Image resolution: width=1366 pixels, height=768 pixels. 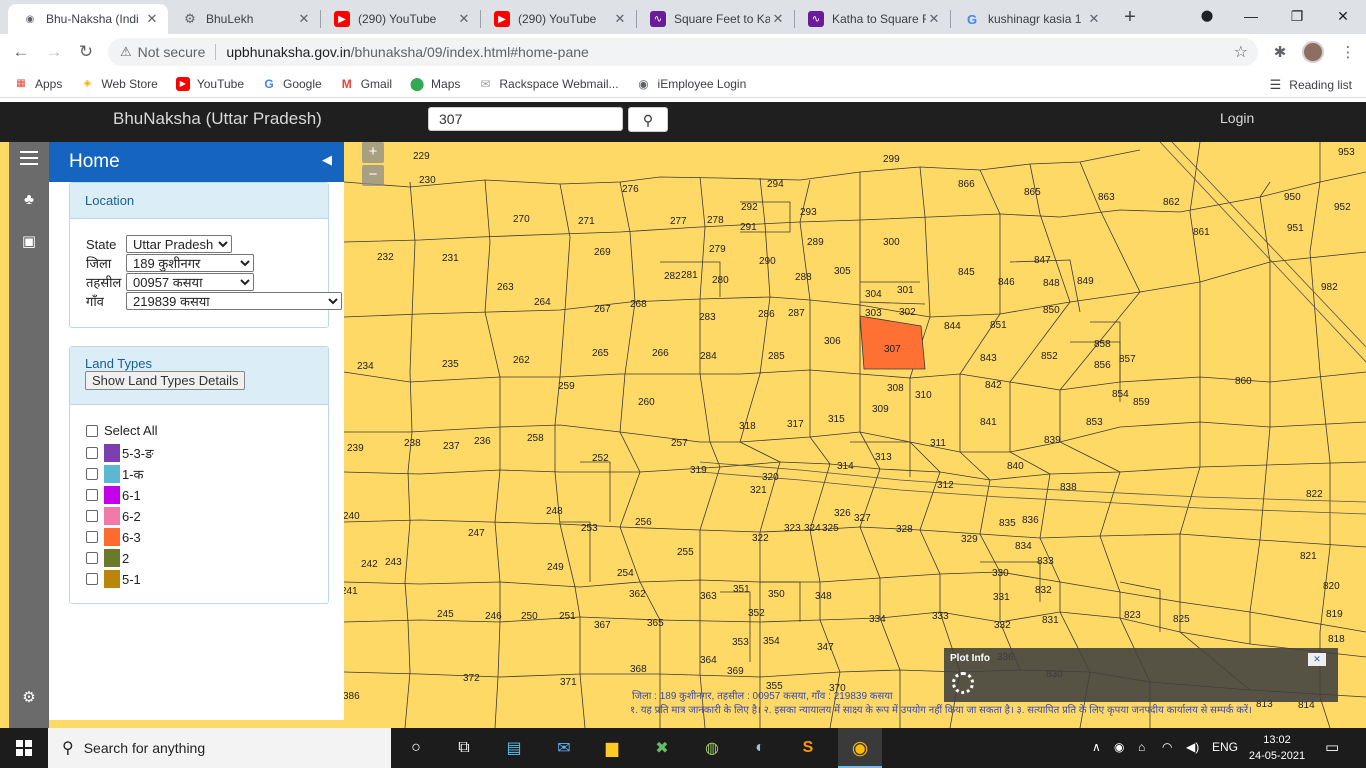 What do you see at coordinates (558, 19) in the screenshot?
I see `tab-youtube-2: ▶ (290) YouTube ✕` at bounding box center [558, 19].